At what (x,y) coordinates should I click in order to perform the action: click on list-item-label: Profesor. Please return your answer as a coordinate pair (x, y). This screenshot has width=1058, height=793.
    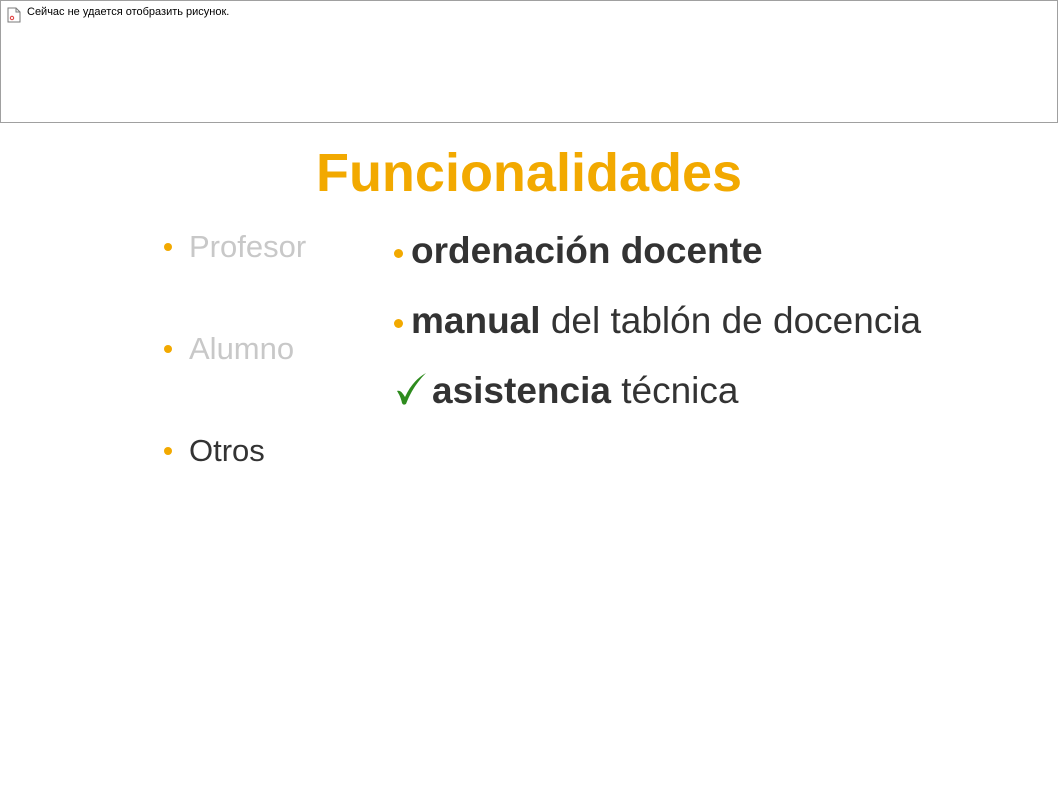
    Looking at the image, I should click on (248, 246).